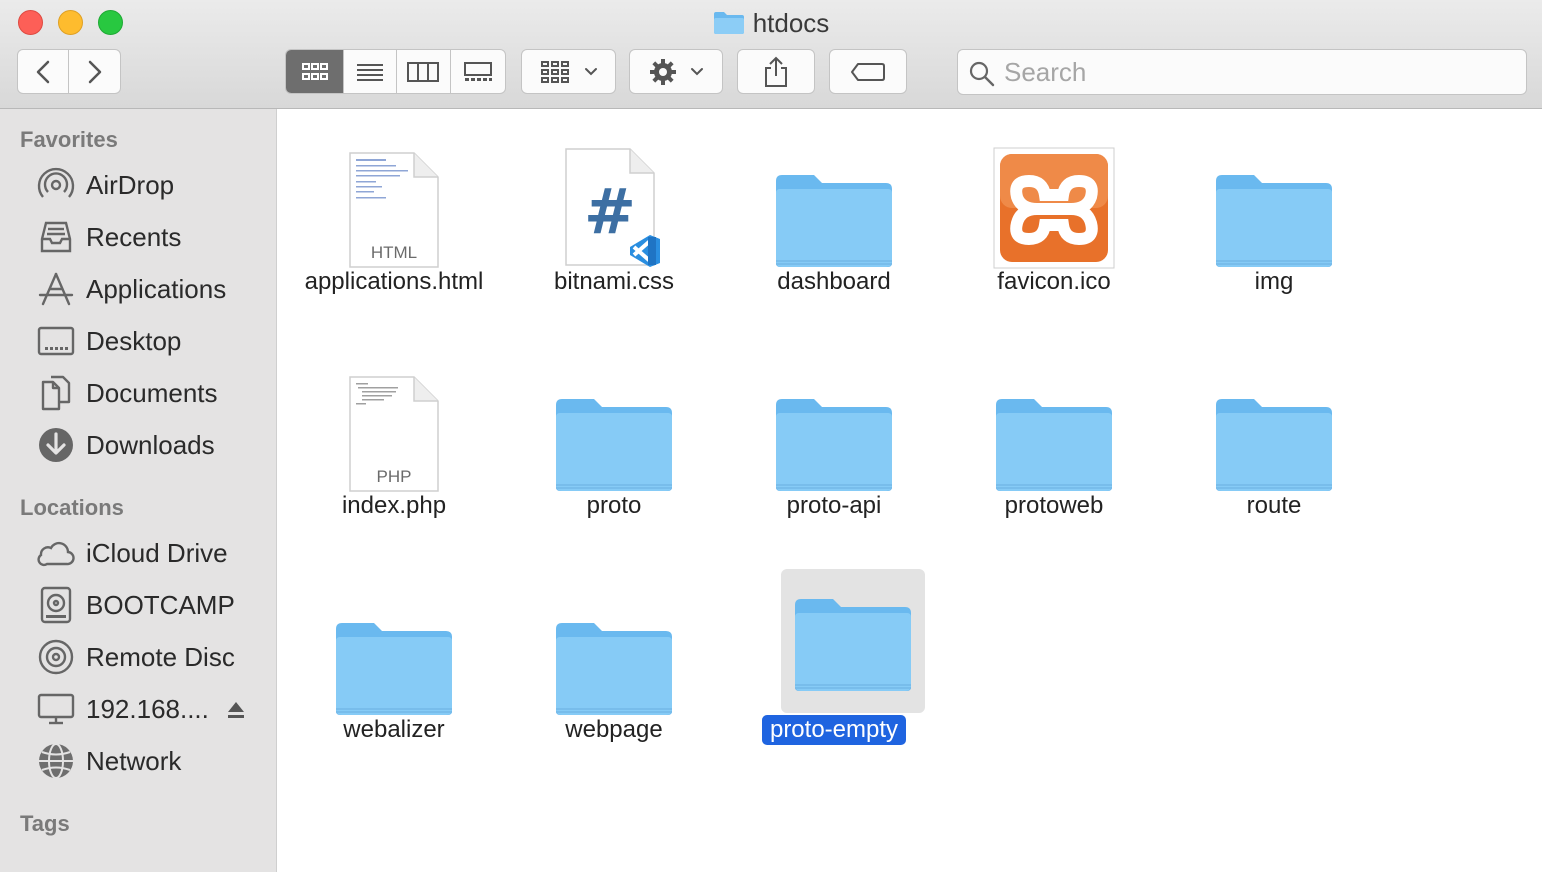  What do you see at coordinates (156, 288) in the screenshot?
I see `sidebar-item-label: Applications` at bounding box center [156, 288].